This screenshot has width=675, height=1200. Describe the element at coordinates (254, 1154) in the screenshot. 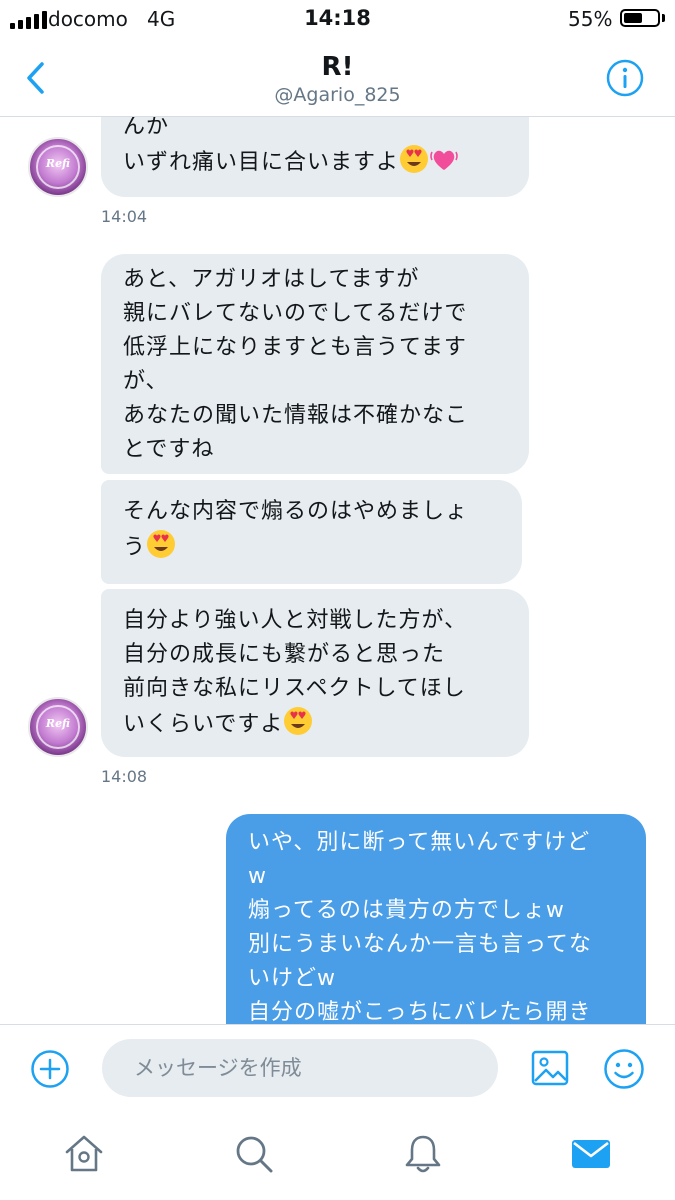

I see `search-icon` at that location.